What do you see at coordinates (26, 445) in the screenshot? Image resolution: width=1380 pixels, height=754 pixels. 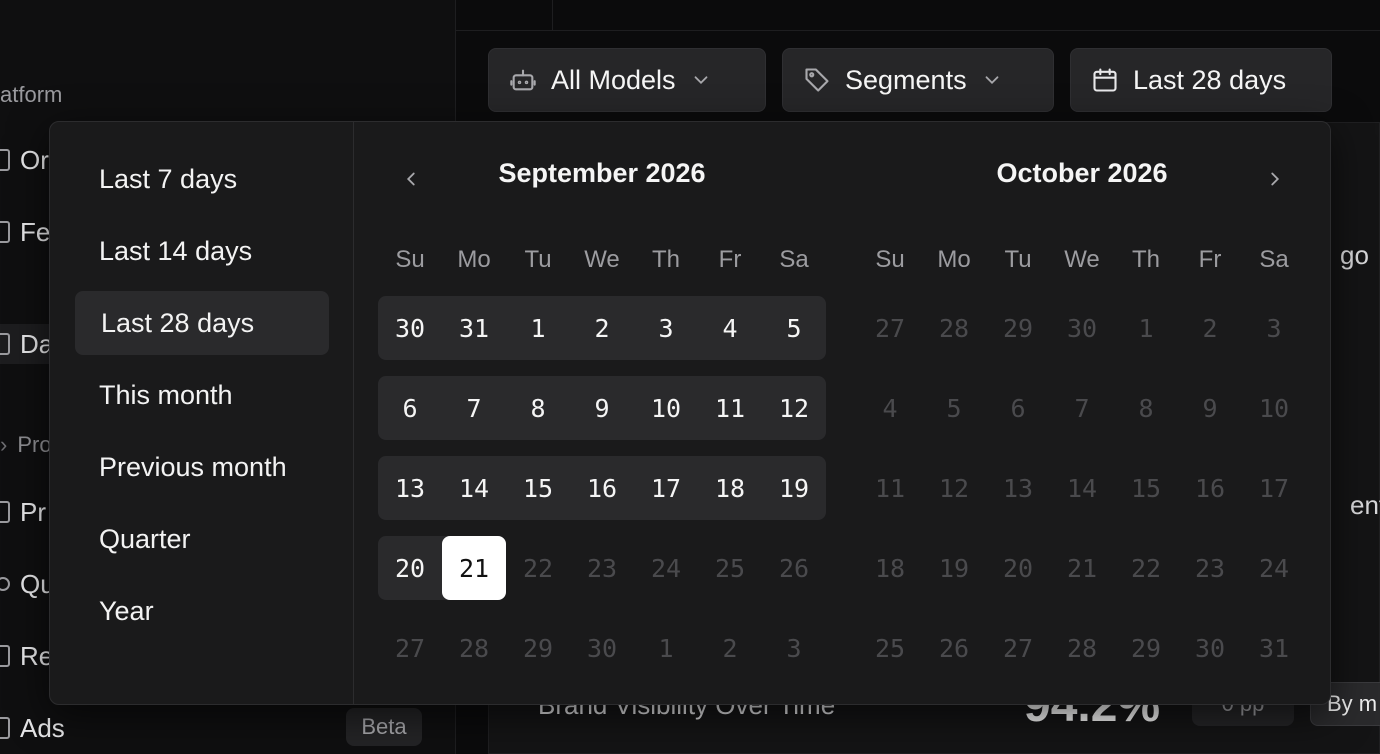 I see `sidebar-sub-section: › Pro` at bounding box center [26, 445].